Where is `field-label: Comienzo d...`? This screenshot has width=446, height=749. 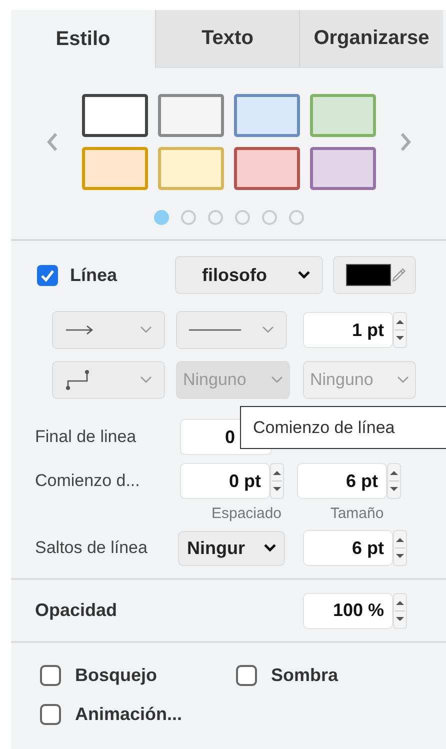
field-label: Comienzo d... is located at coordinates (88, 481).